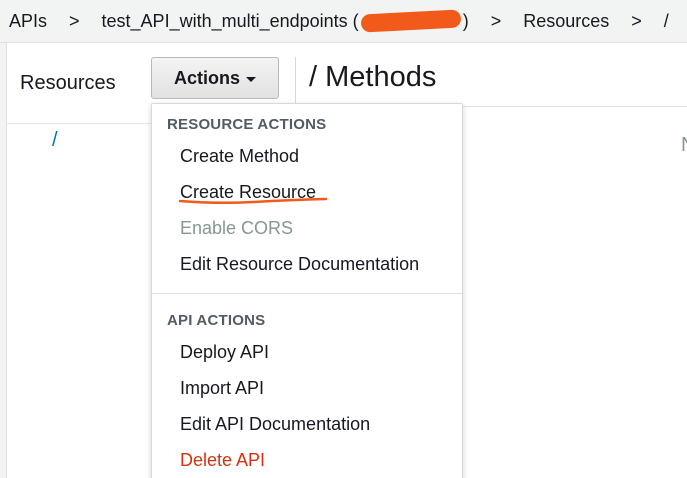 This screenshot has height=478, width=687. What do you see at coordinates (251, 79) in the screenshot?
I see `caret-down-icon` at bounding box center [251, 79].